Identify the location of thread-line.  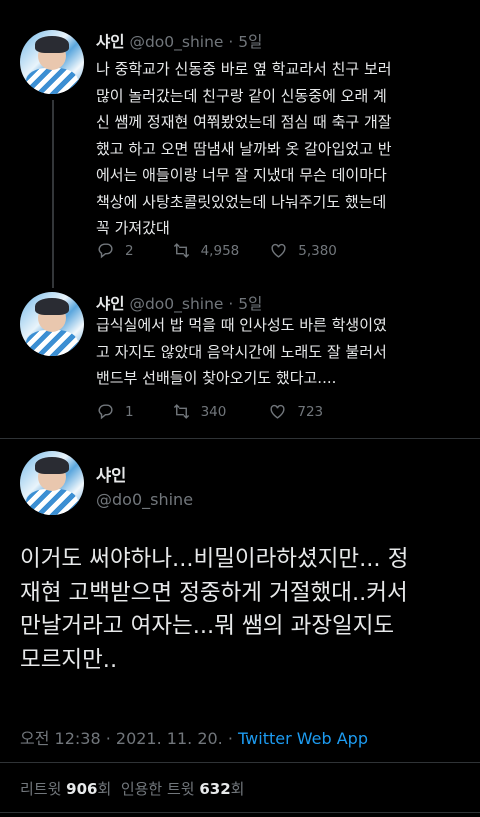
(53, 194).